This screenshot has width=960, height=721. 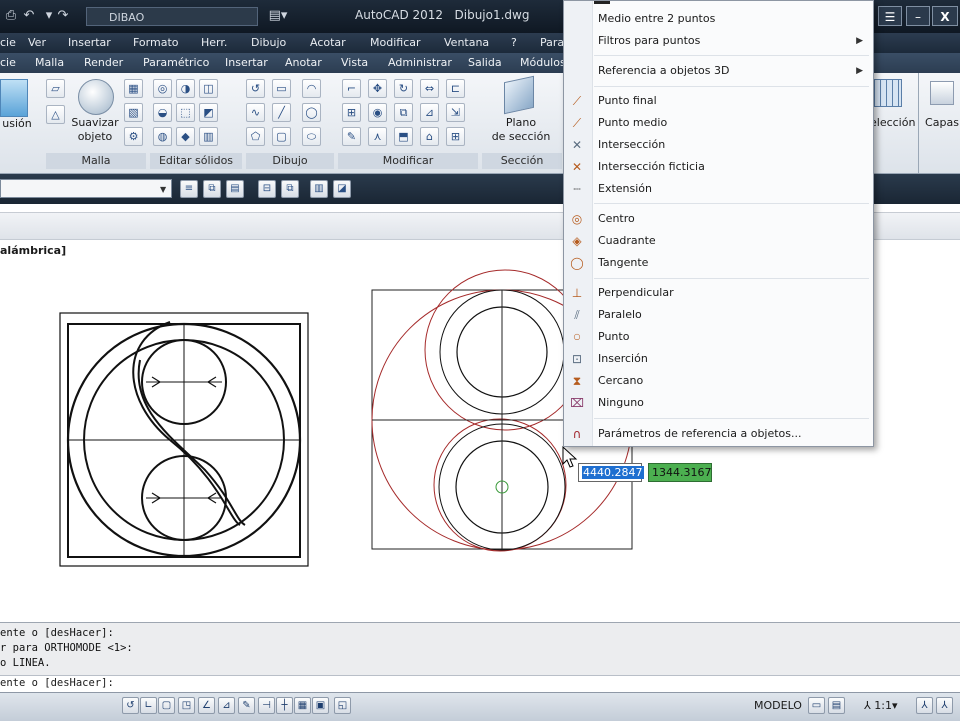 What do you see at coordinates (148, 705) in the screenshot?
I see `ortho-icon: ∟` at bounding box center [148, 705].